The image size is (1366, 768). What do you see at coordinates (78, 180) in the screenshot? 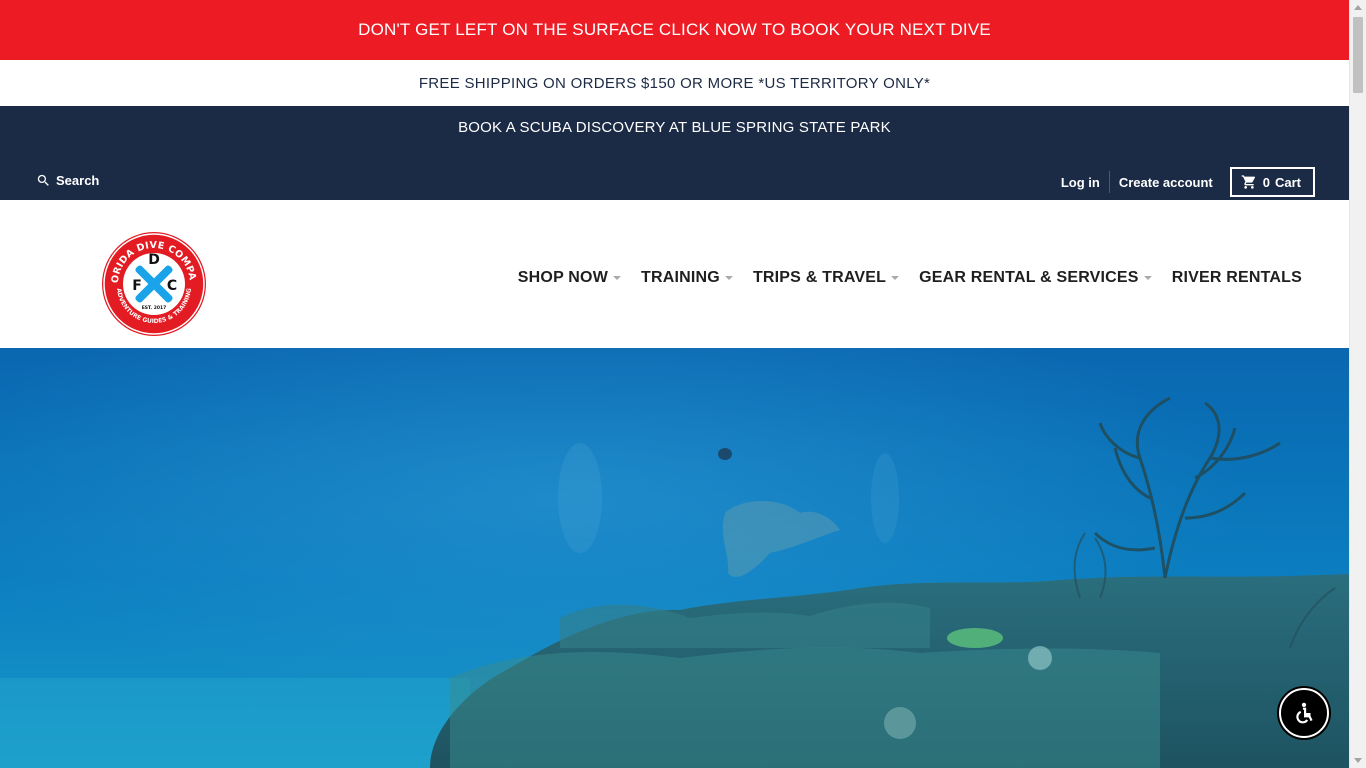
I see `search-label: Search` at bounding box center [78, 180].